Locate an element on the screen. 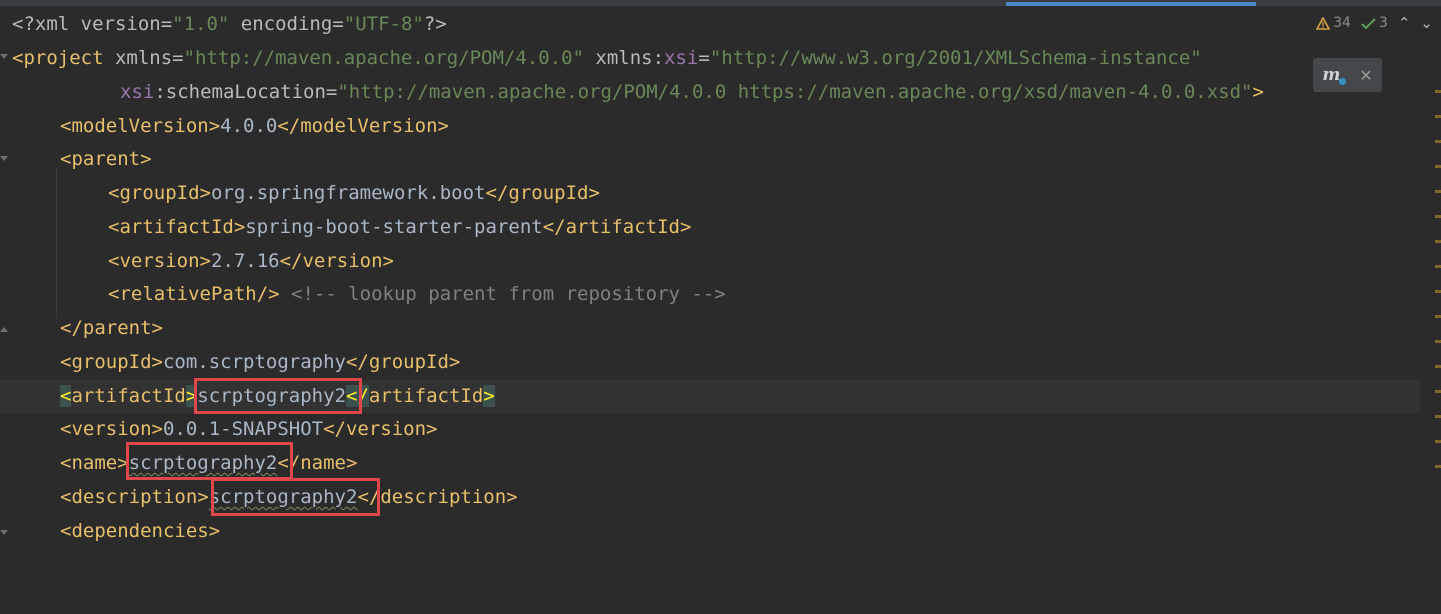 This screenshot has height=614, width=1441. code-line-version: <version>0.0.1-SNAPSHOT</version> is located at coordinates (710, 429).